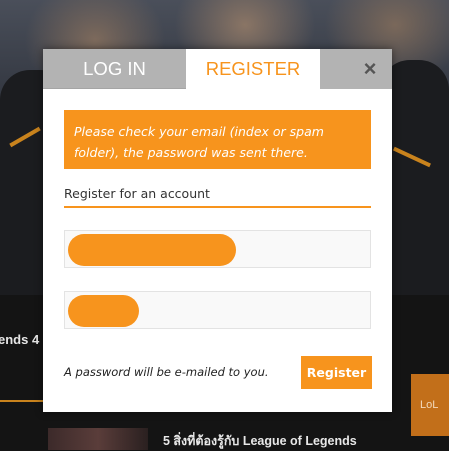  I want to click on tab-login: LOG IN, so click(114, 69).